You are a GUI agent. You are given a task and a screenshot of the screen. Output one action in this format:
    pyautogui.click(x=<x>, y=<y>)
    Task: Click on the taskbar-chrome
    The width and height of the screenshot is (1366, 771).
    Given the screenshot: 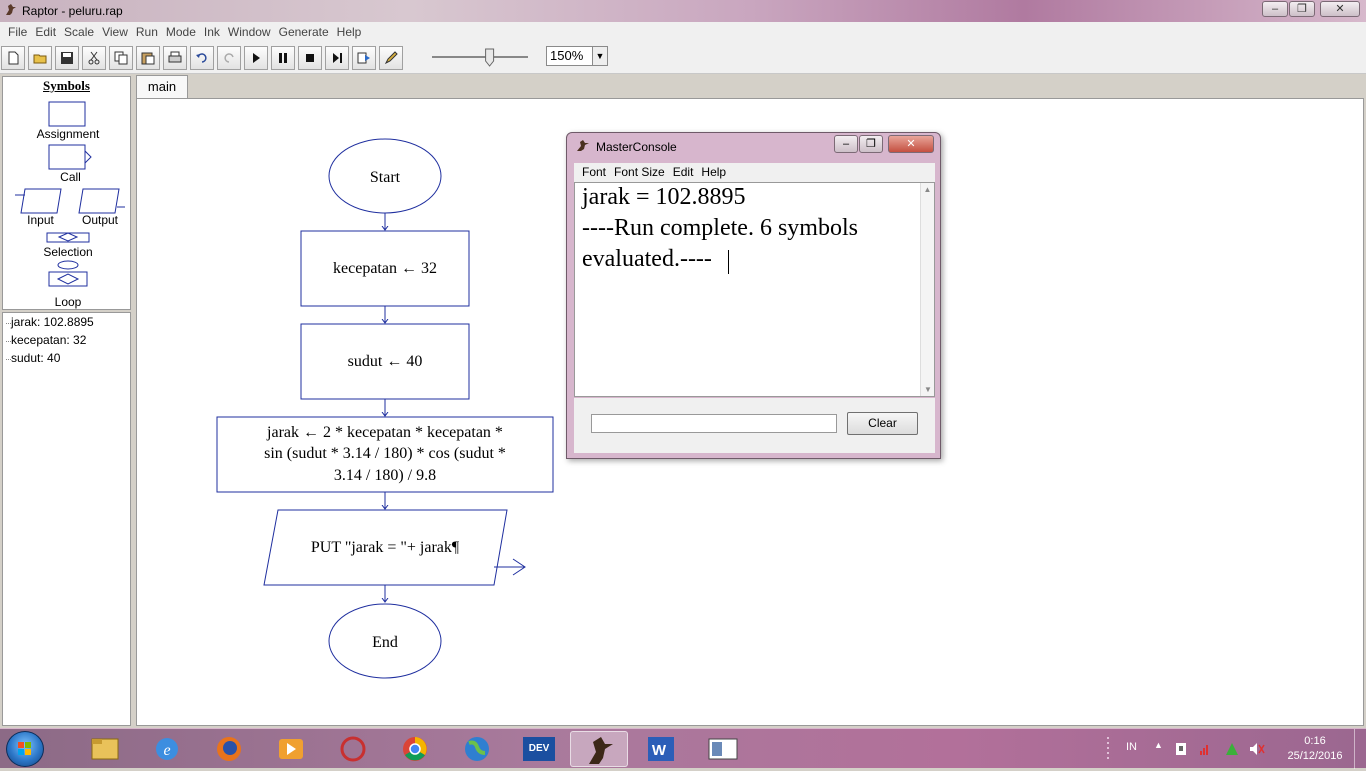 What is the action you would take?
    pyautogui.click(x=415, y=749)
    